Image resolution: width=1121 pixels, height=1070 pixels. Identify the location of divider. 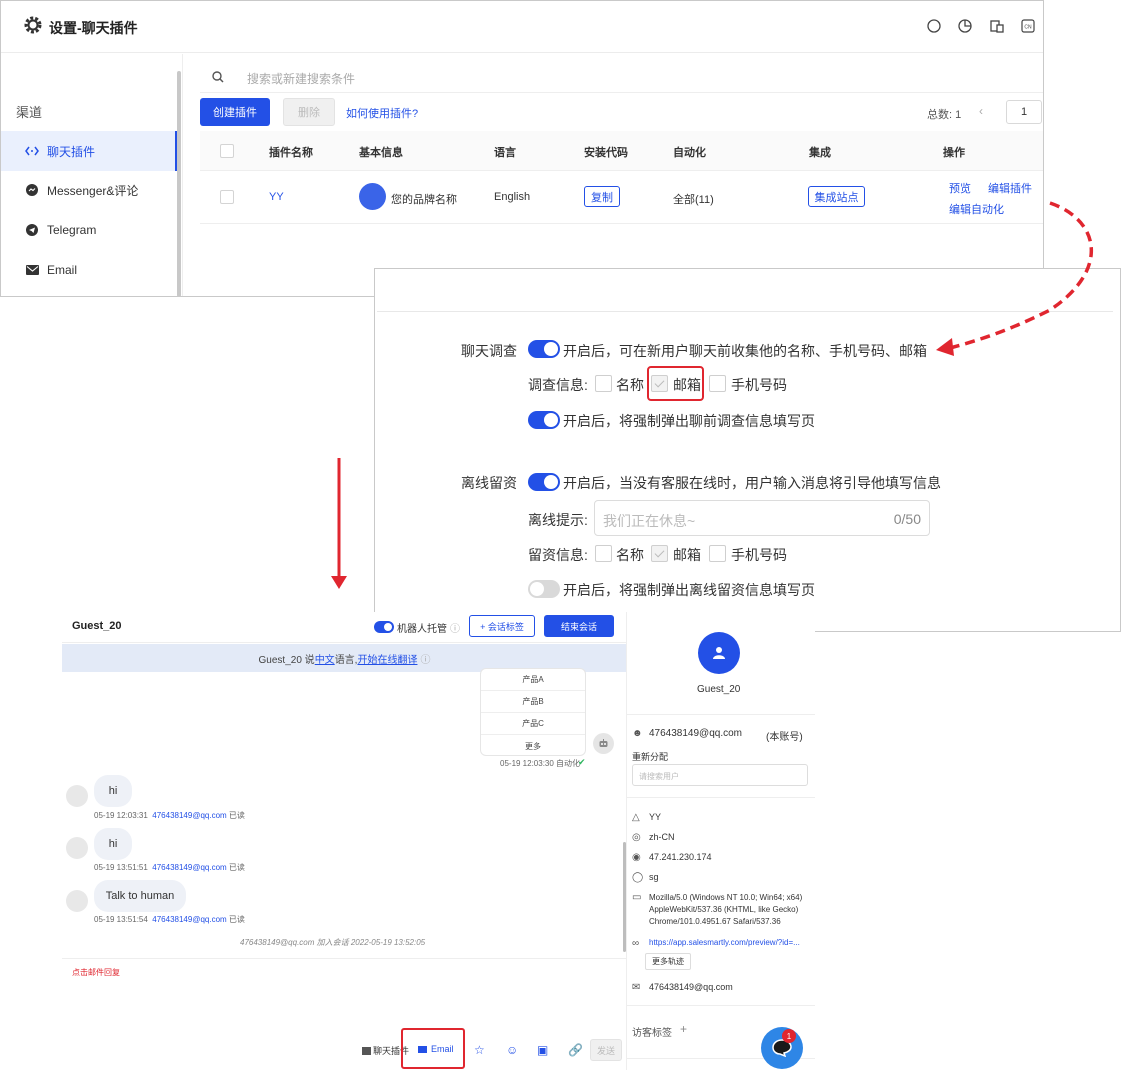
(720, 1005).